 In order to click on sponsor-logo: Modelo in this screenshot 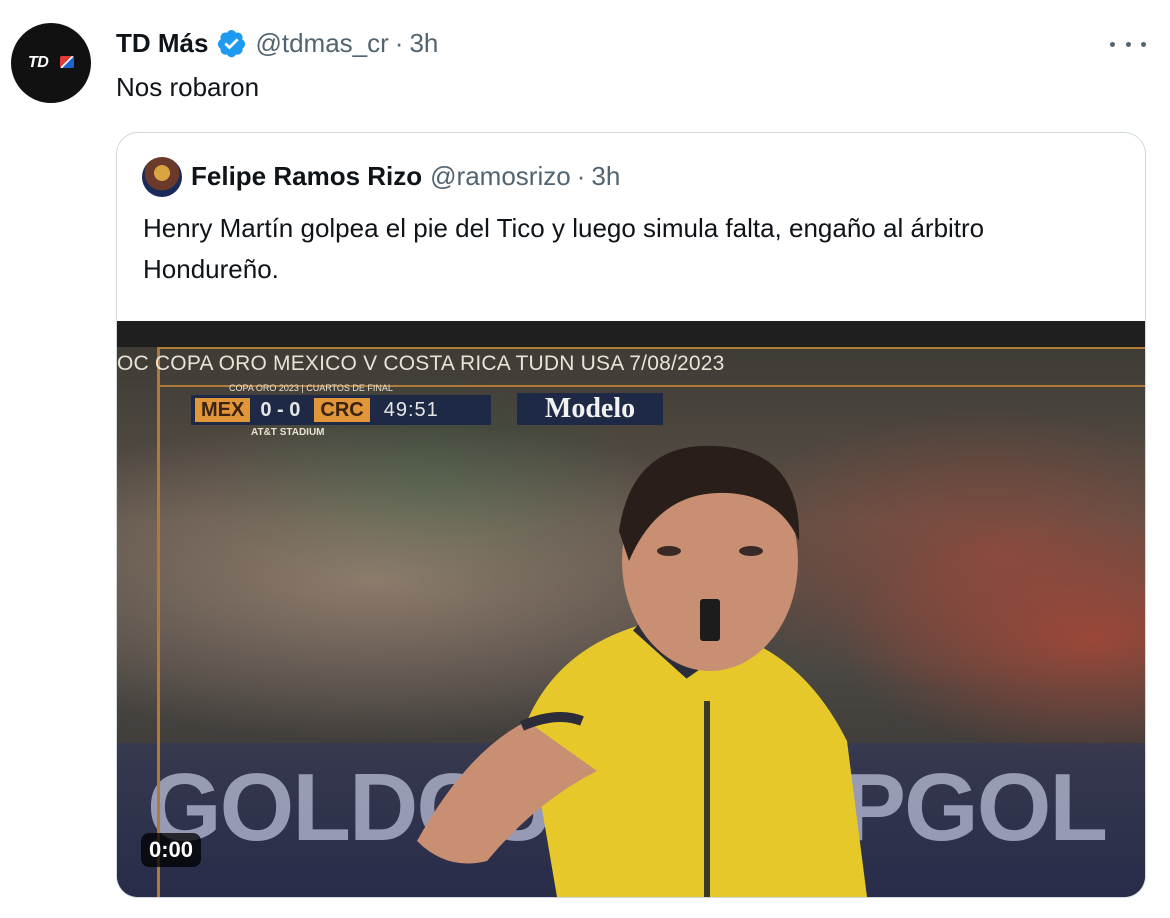, I will do `click(590, 409)`.